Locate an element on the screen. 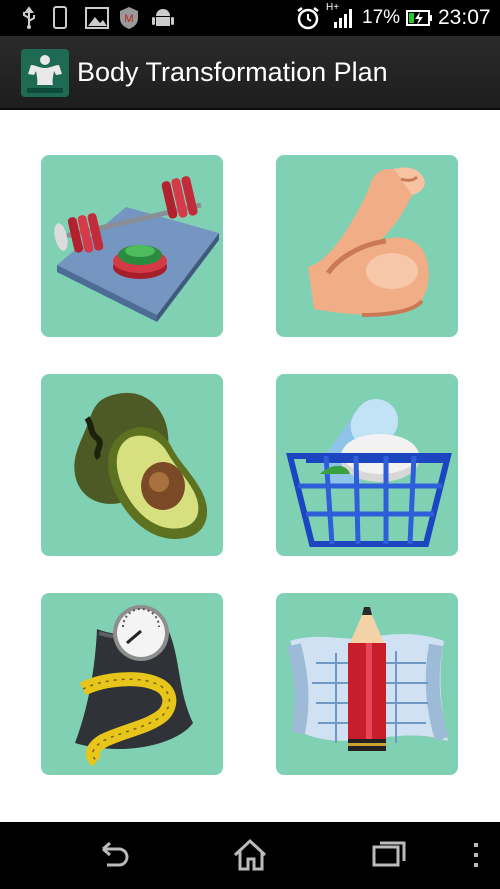  nutrition-tile is located at coordinates (132, 465).